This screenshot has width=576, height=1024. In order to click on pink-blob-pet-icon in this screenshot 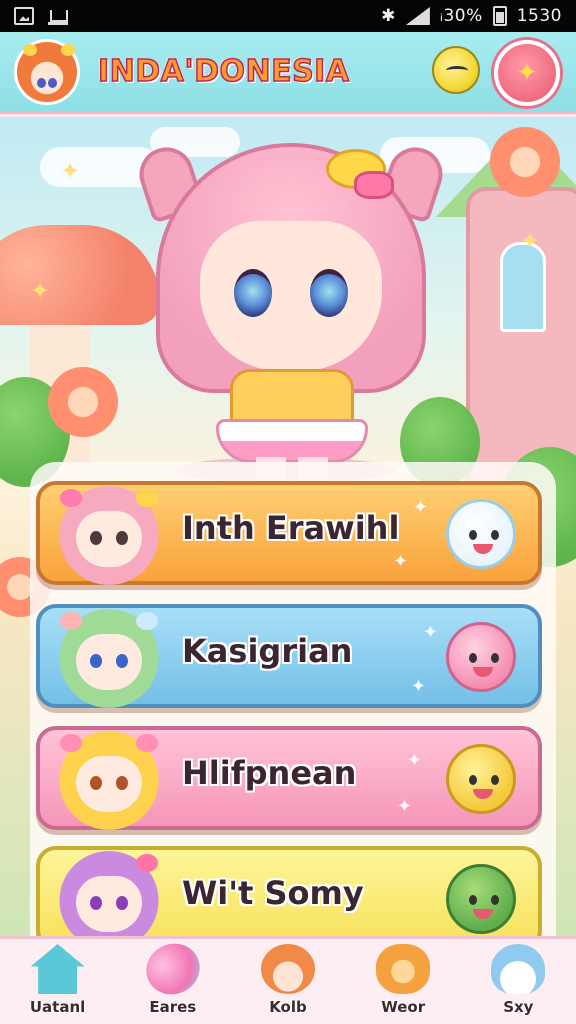, I will do `click(481, 657)`.